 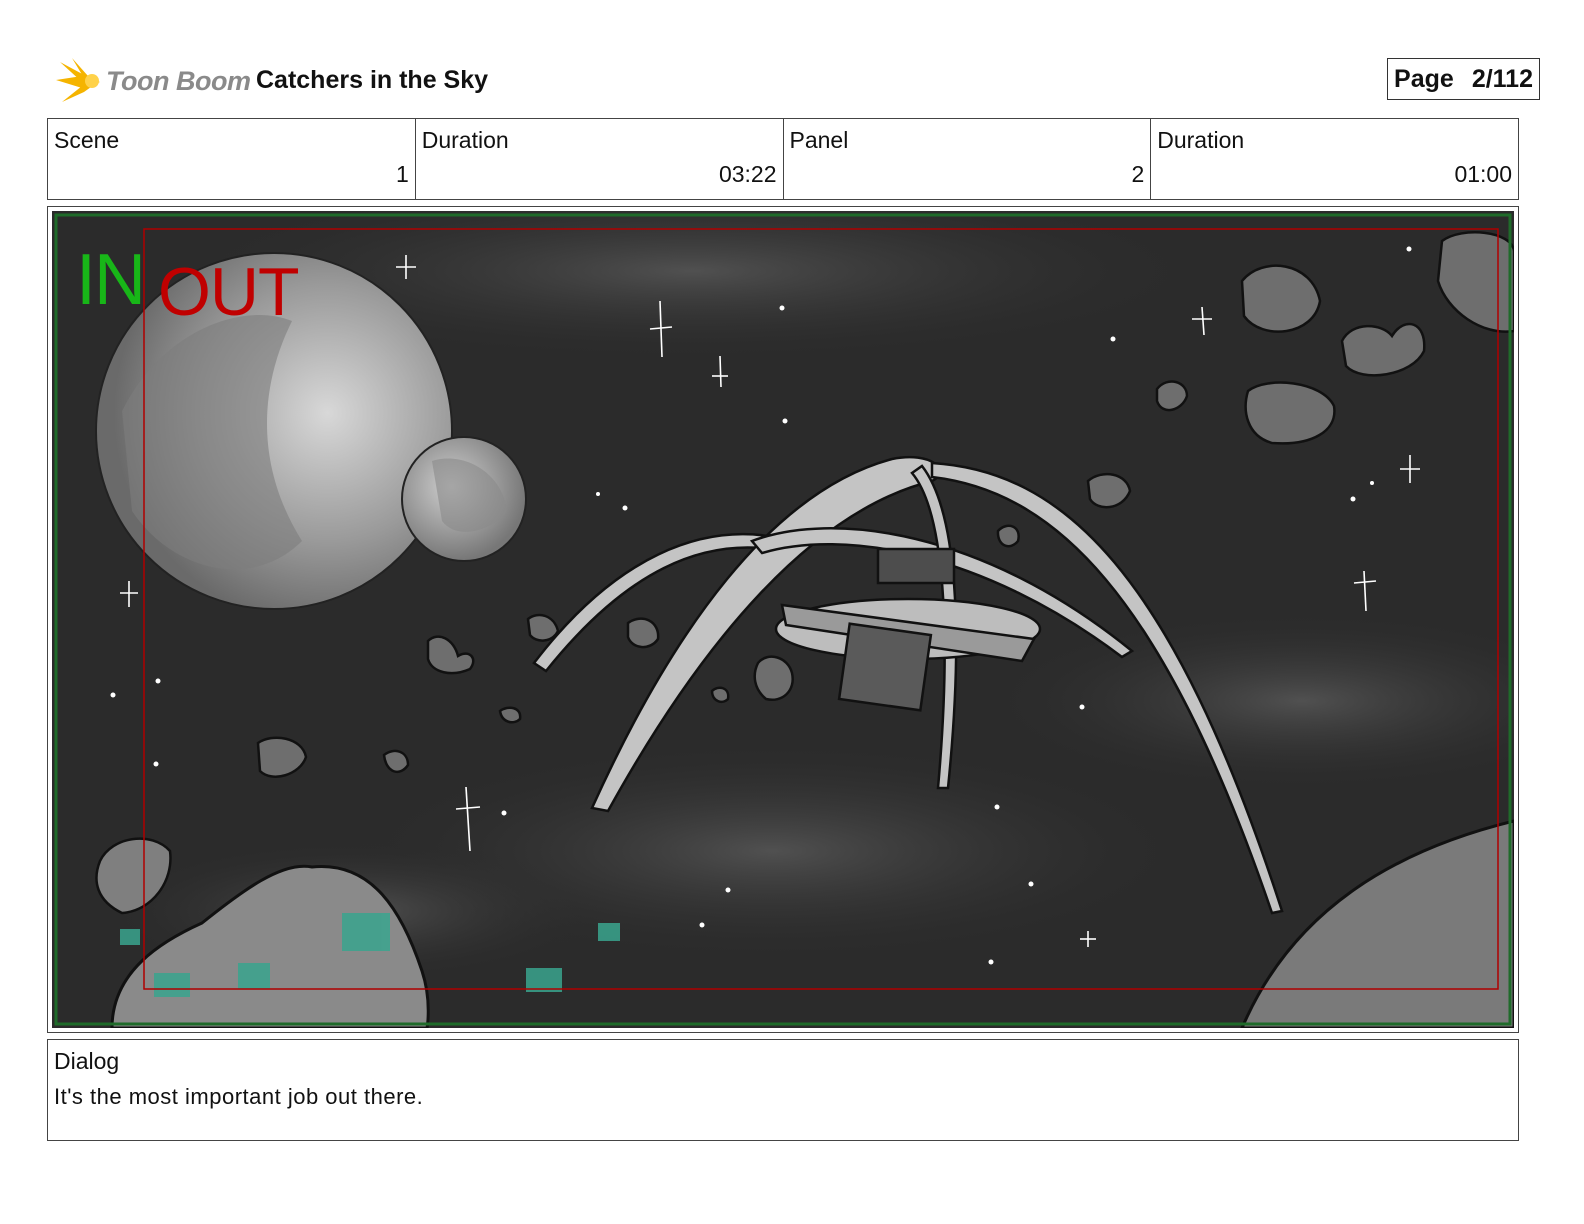 I want to click on page-label: Page, so click(x=1424, y=78).